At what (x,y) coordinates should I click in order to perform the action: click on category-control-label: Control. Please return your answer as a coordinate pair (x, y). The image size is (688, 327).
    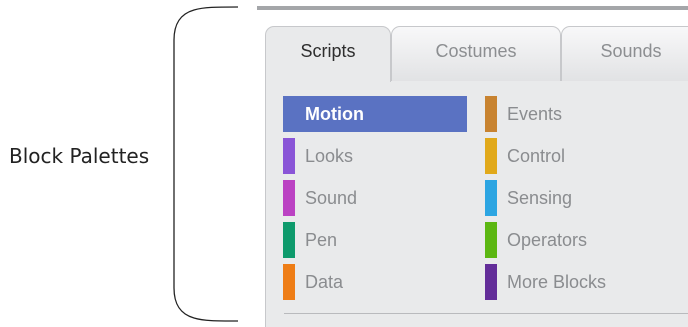
    Looking at the image, I should click on (536, 156).